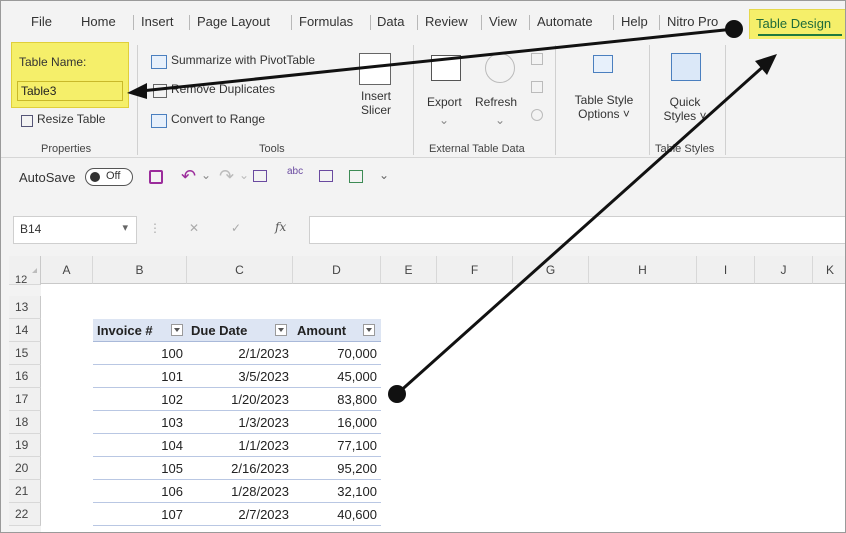 The width and height of the screenshot is (846, 533). What do you see at coordinates (157, 21) in the screenshot?
I see `tab-insert: Insert` at bounding box center [157, 21].